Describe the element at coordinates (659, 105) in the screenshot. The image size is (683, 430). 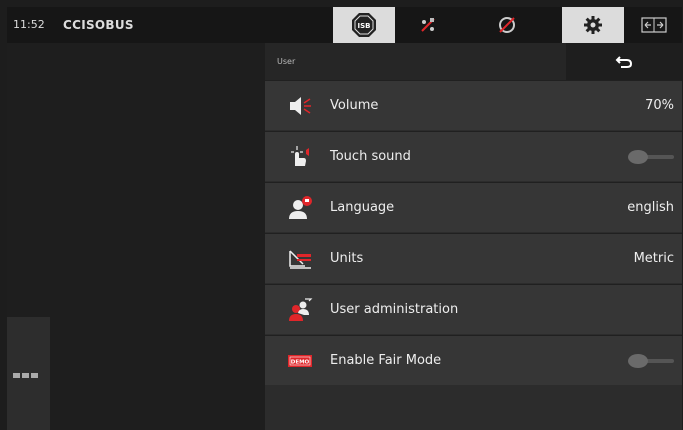
I see `volume-value: 70%` at that location.